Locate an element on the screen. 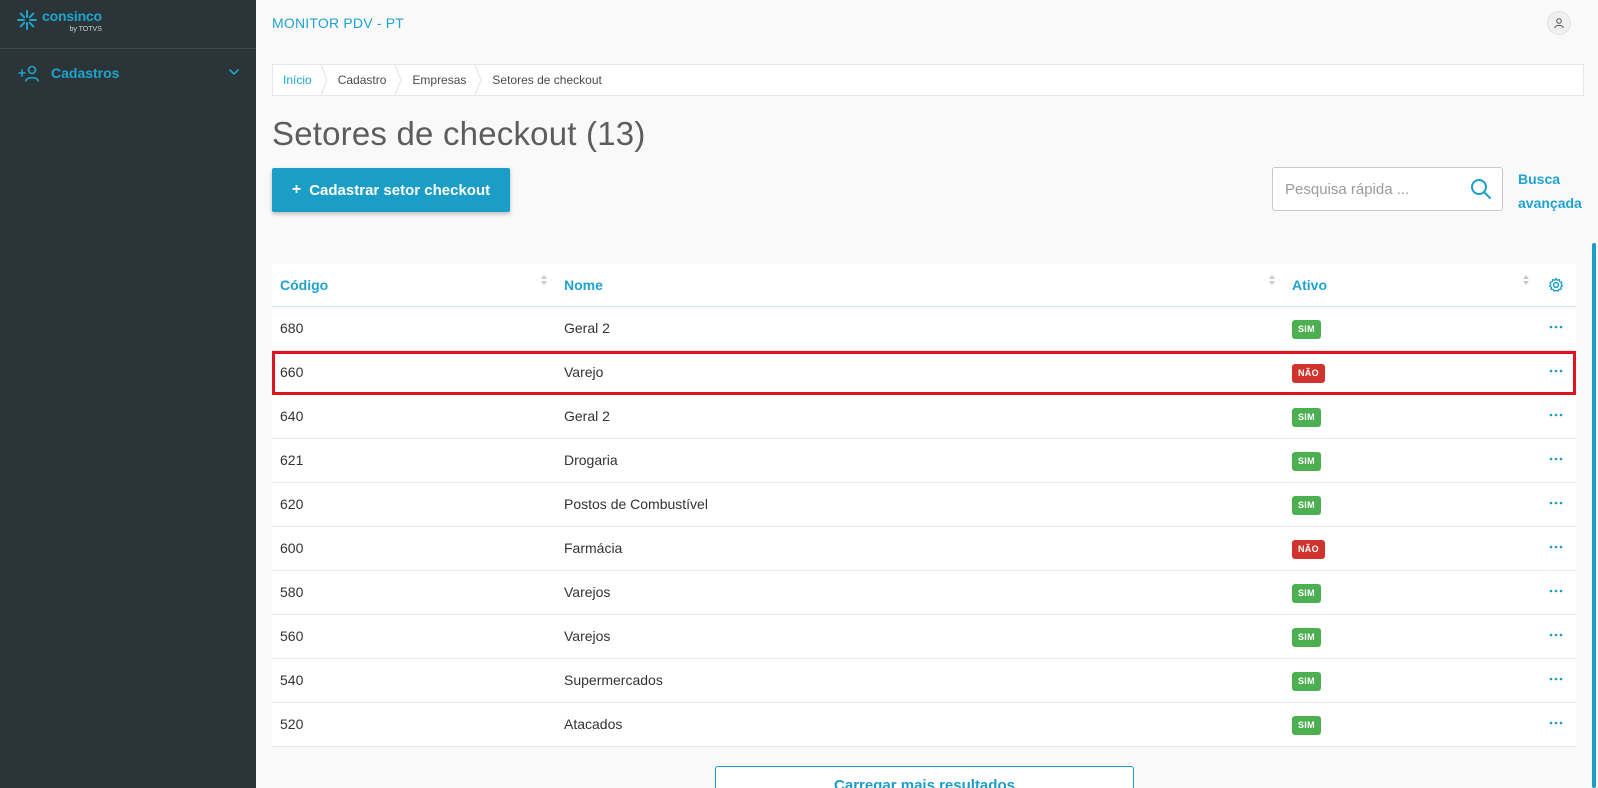 This screenshot has height=788, width=1598. table-row: 560 Varejos SIM is located at coordinates (924, 637).